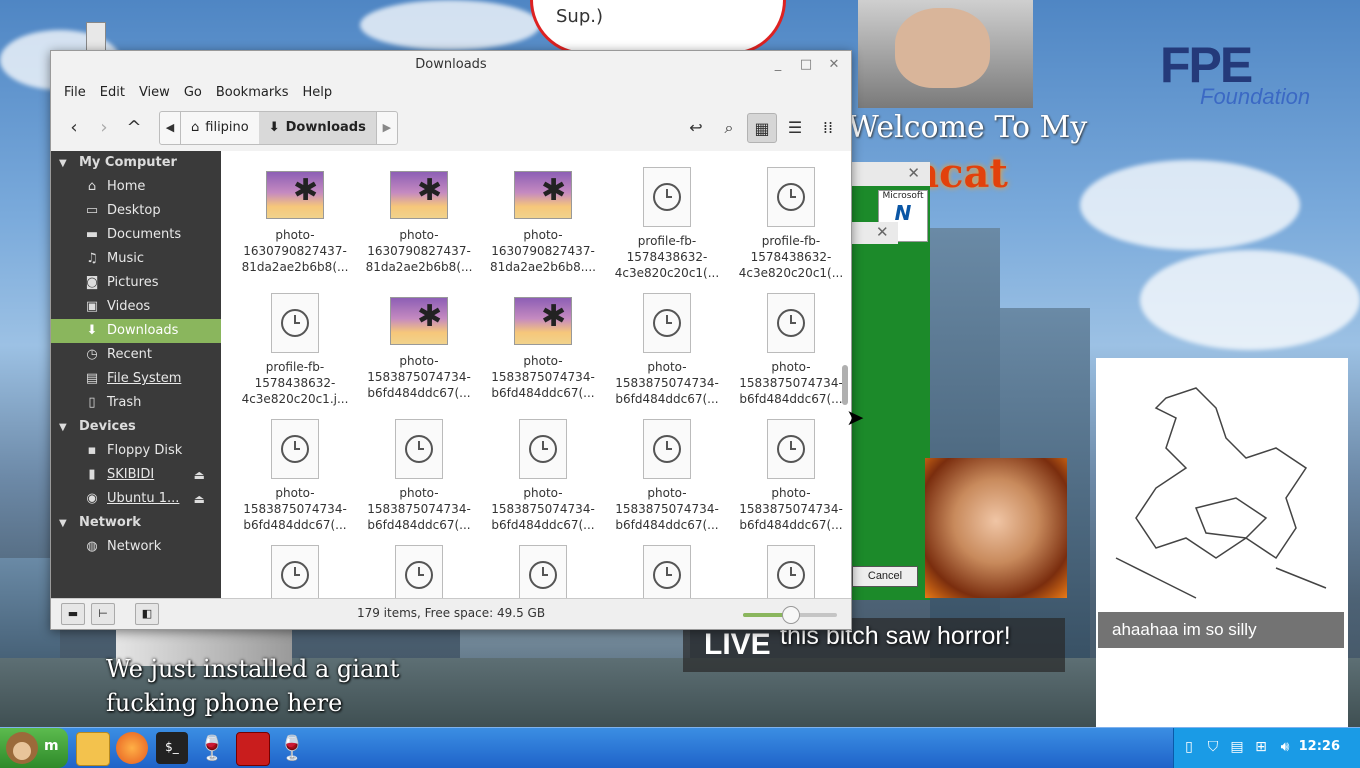 The height and width of the screenshot is (768, 1360). I want to click on sidebar-item-music: ♫ Music, so click(136, 259).